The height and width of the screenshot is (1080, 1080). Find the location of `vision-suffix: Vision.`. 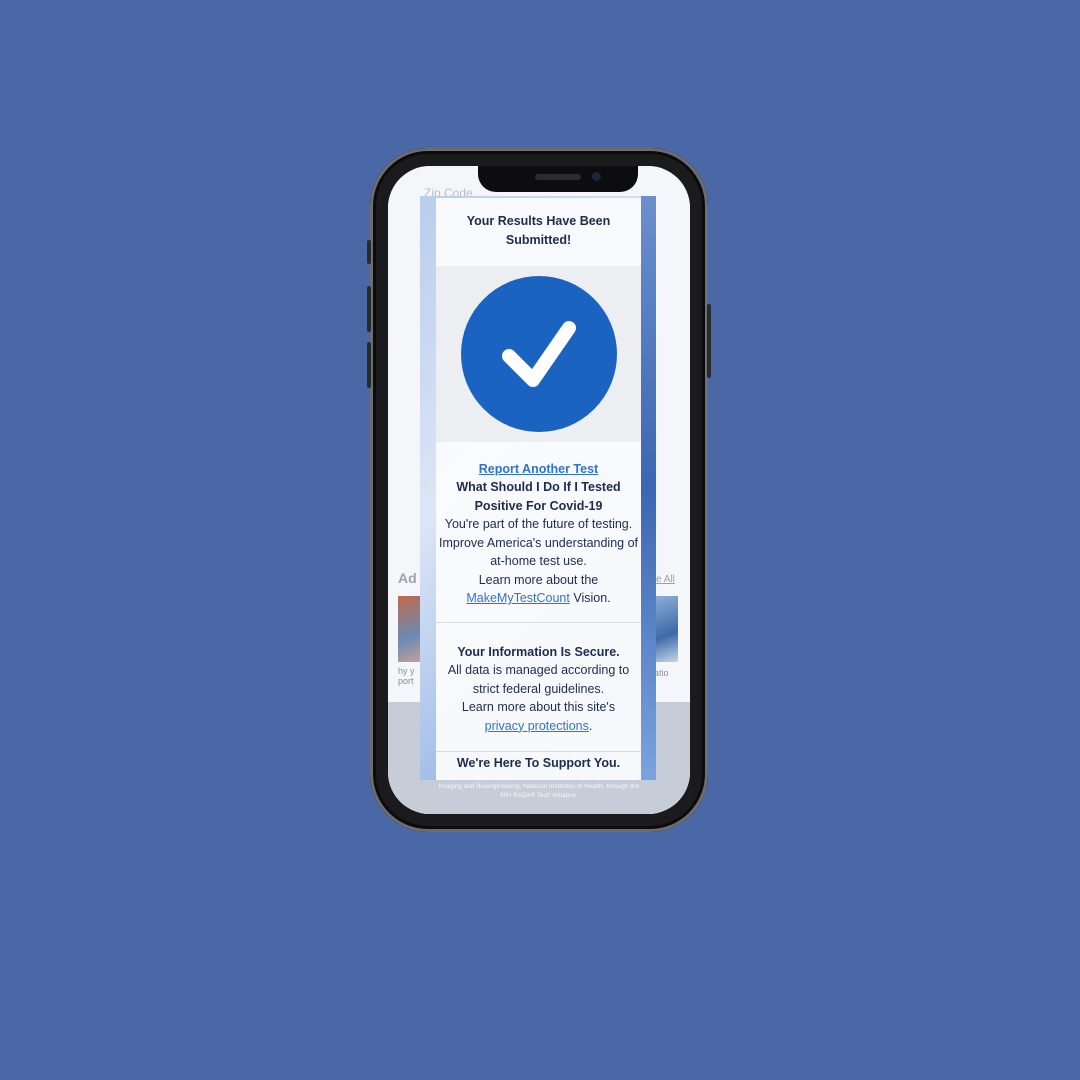

vision-suffix: Vision. is located at coordinates (592, 598).